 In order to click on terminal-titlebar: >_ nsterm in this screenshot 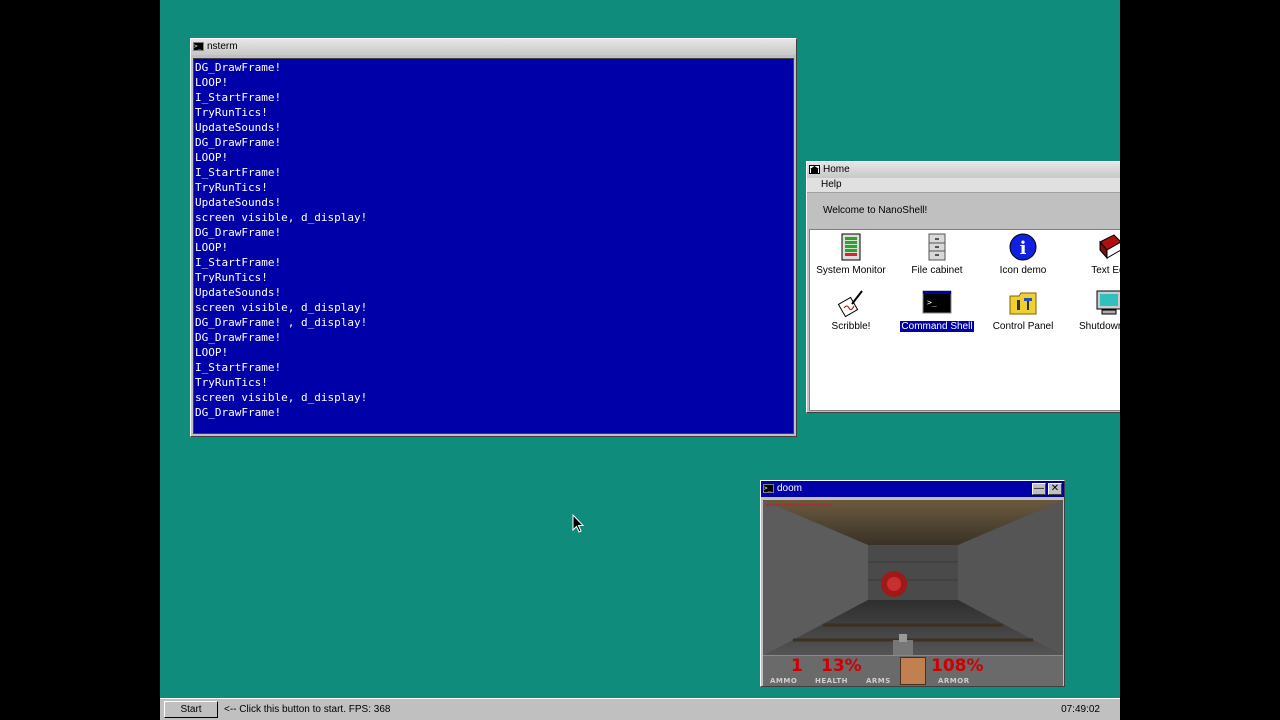, I will do `click(493, 47)`.